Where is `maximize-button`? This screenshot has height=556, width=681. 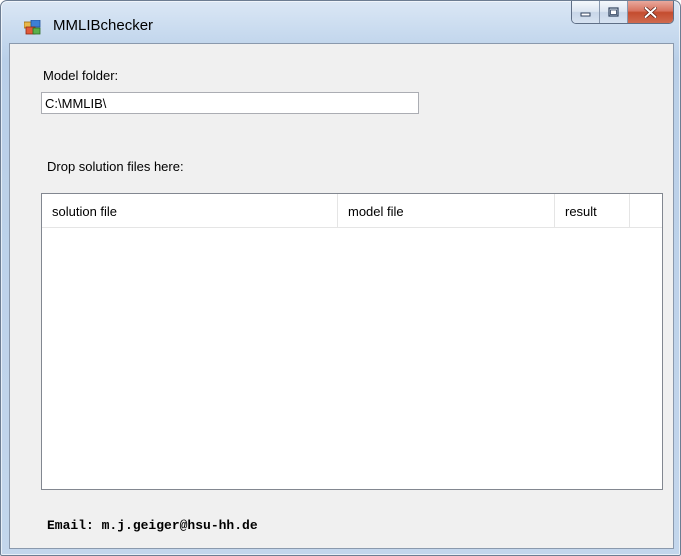
maximize-button is located at coordinates (614, 12).